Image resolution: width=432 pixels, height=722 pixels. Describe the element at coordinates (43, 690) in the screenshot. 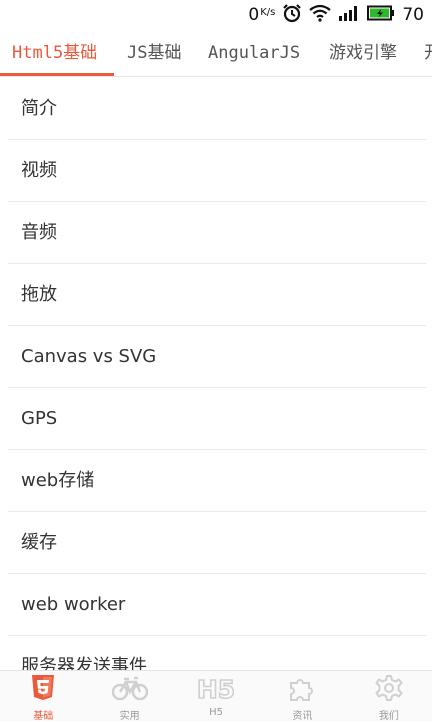

I see `html5-icon` at that location.